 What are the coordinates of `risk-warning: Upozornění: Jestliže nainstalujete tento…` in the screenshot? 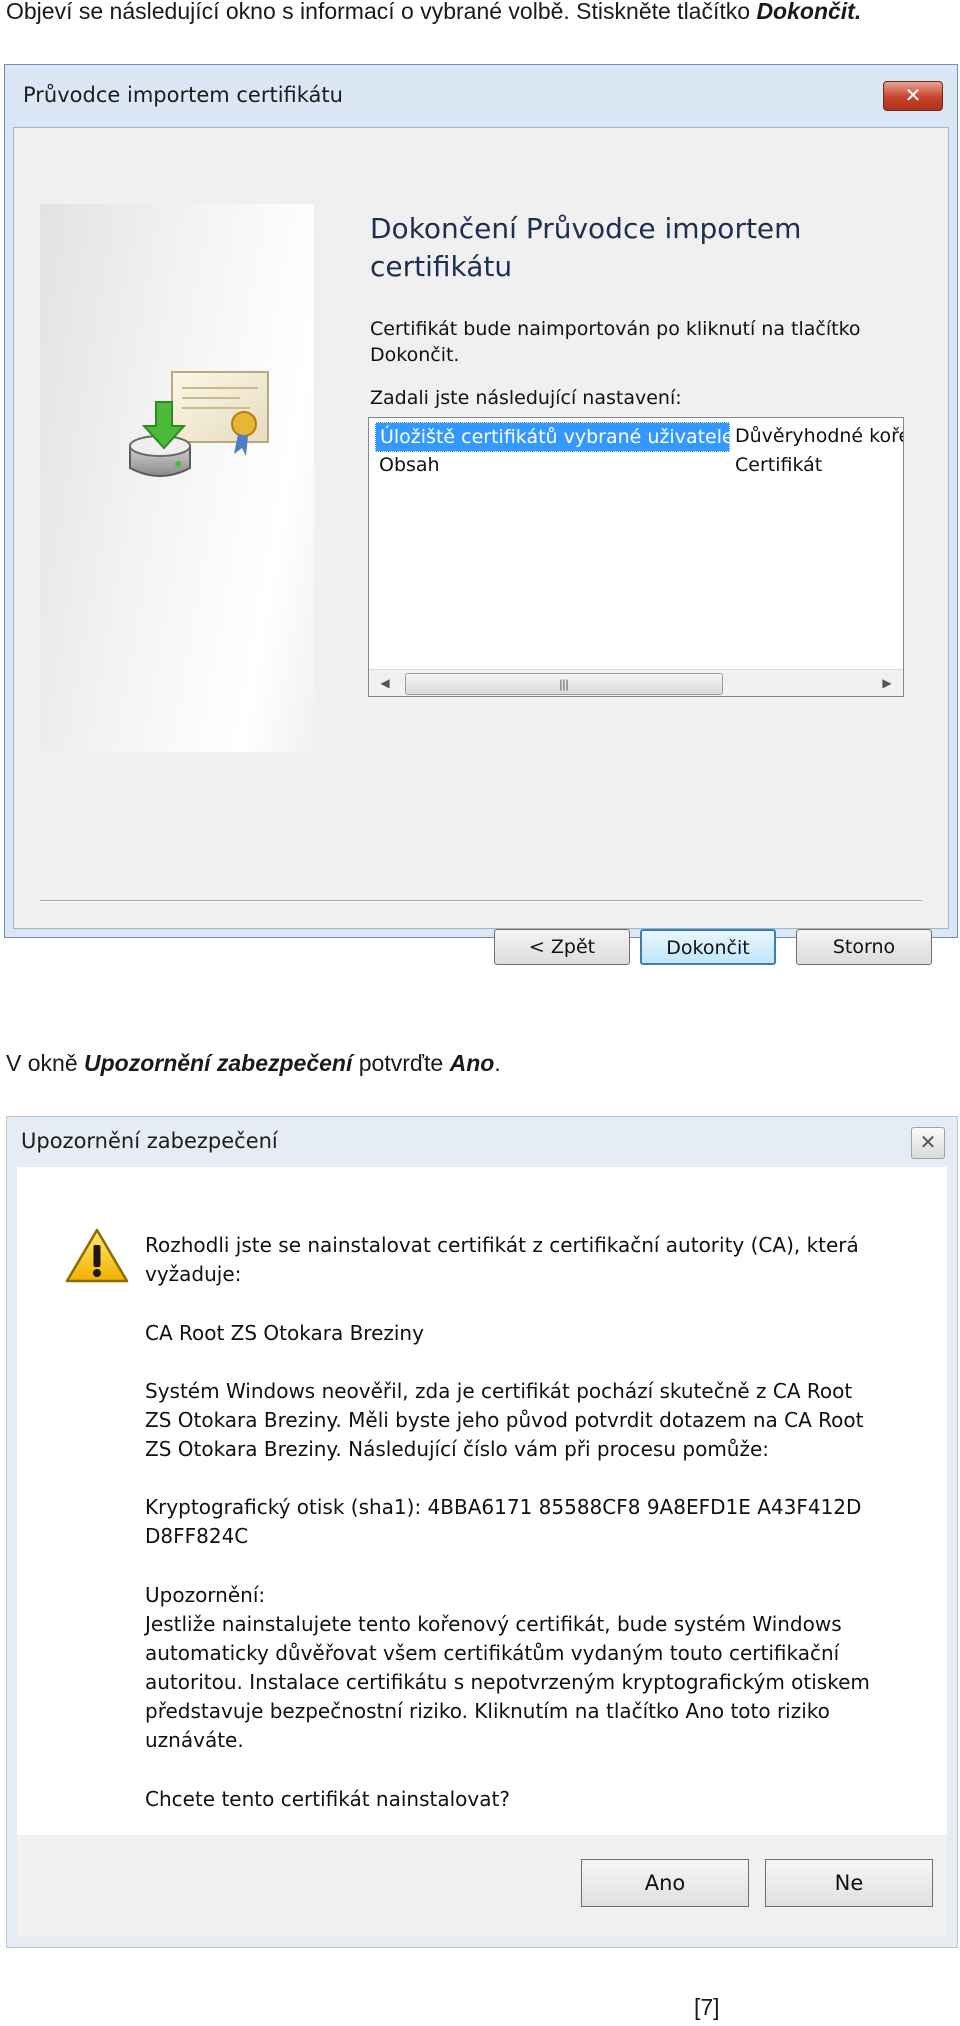 It's located at (525, 1668).